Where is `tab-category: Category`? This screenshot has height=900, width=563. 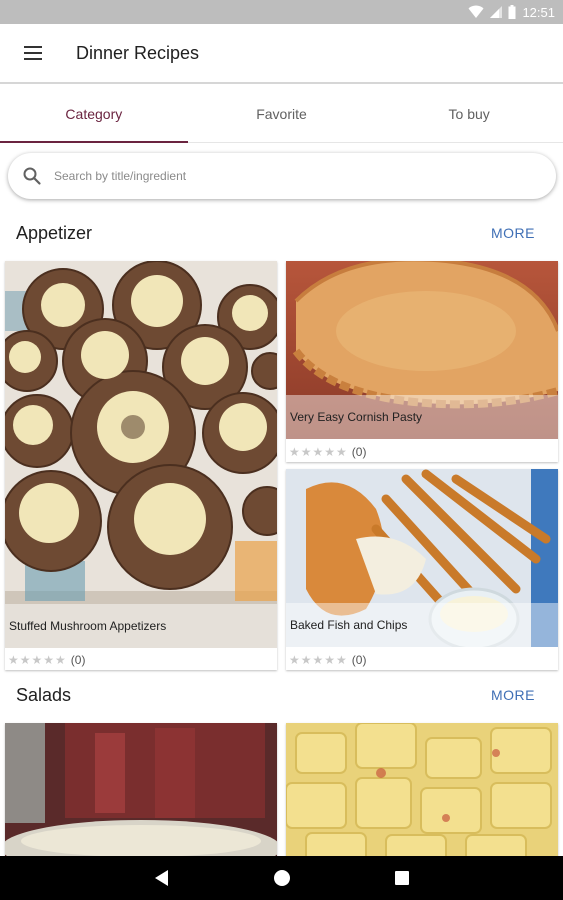
tab-category: Category is located at coordinates (94, 114).